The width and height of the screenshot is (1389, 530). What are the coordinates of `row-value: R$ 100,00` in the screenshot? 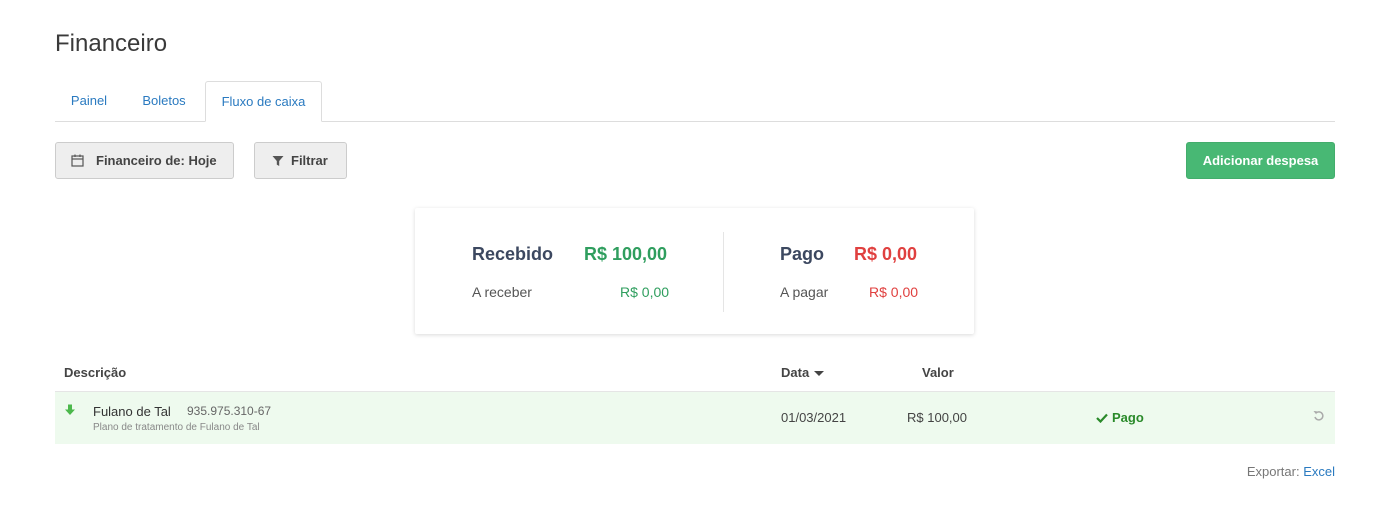 It's located at (937, 417).